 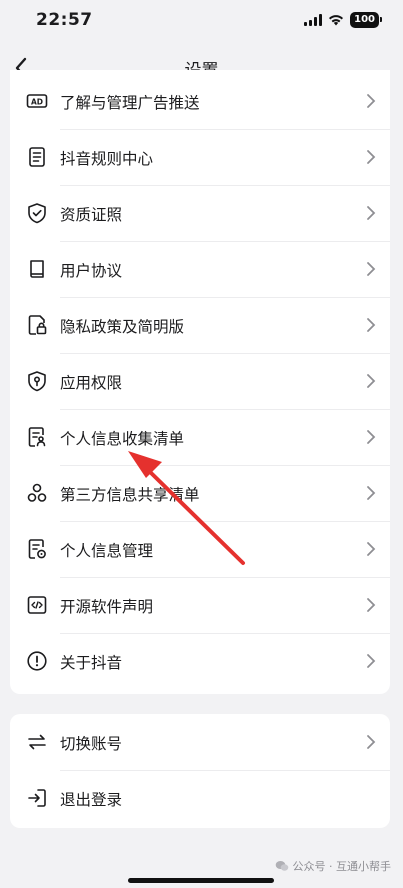 What do you see at coordinates (200, 662) in the screenshot?
I see `menu-item-about: 关于抖音` at bounding box center [200, 662].